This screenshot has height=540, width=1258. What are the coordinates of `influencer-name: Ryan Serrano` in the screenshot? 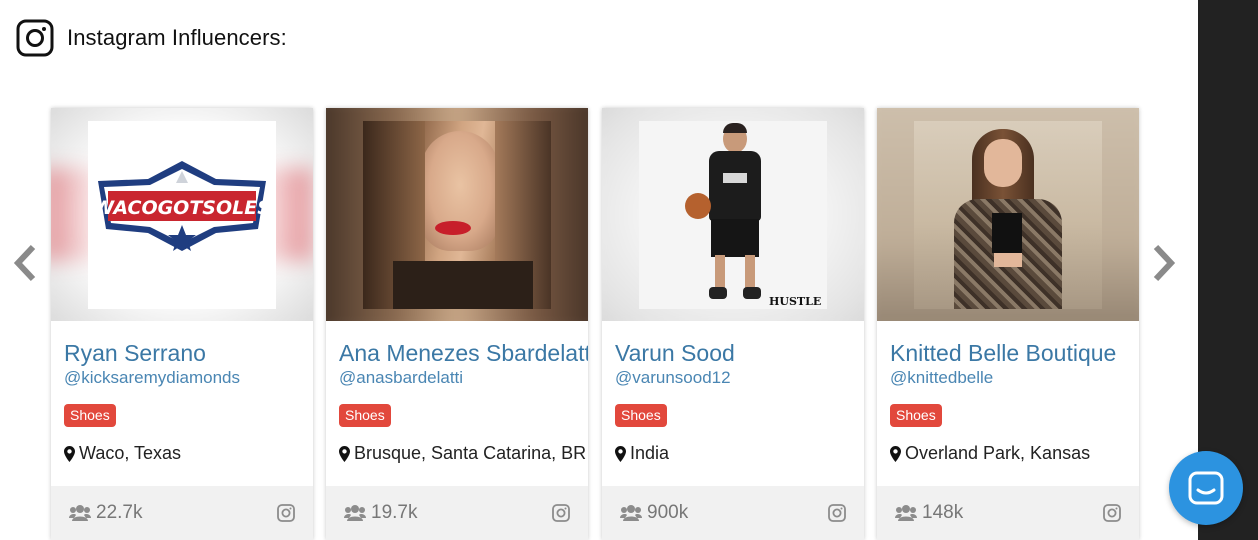 It's located at (188, 353).